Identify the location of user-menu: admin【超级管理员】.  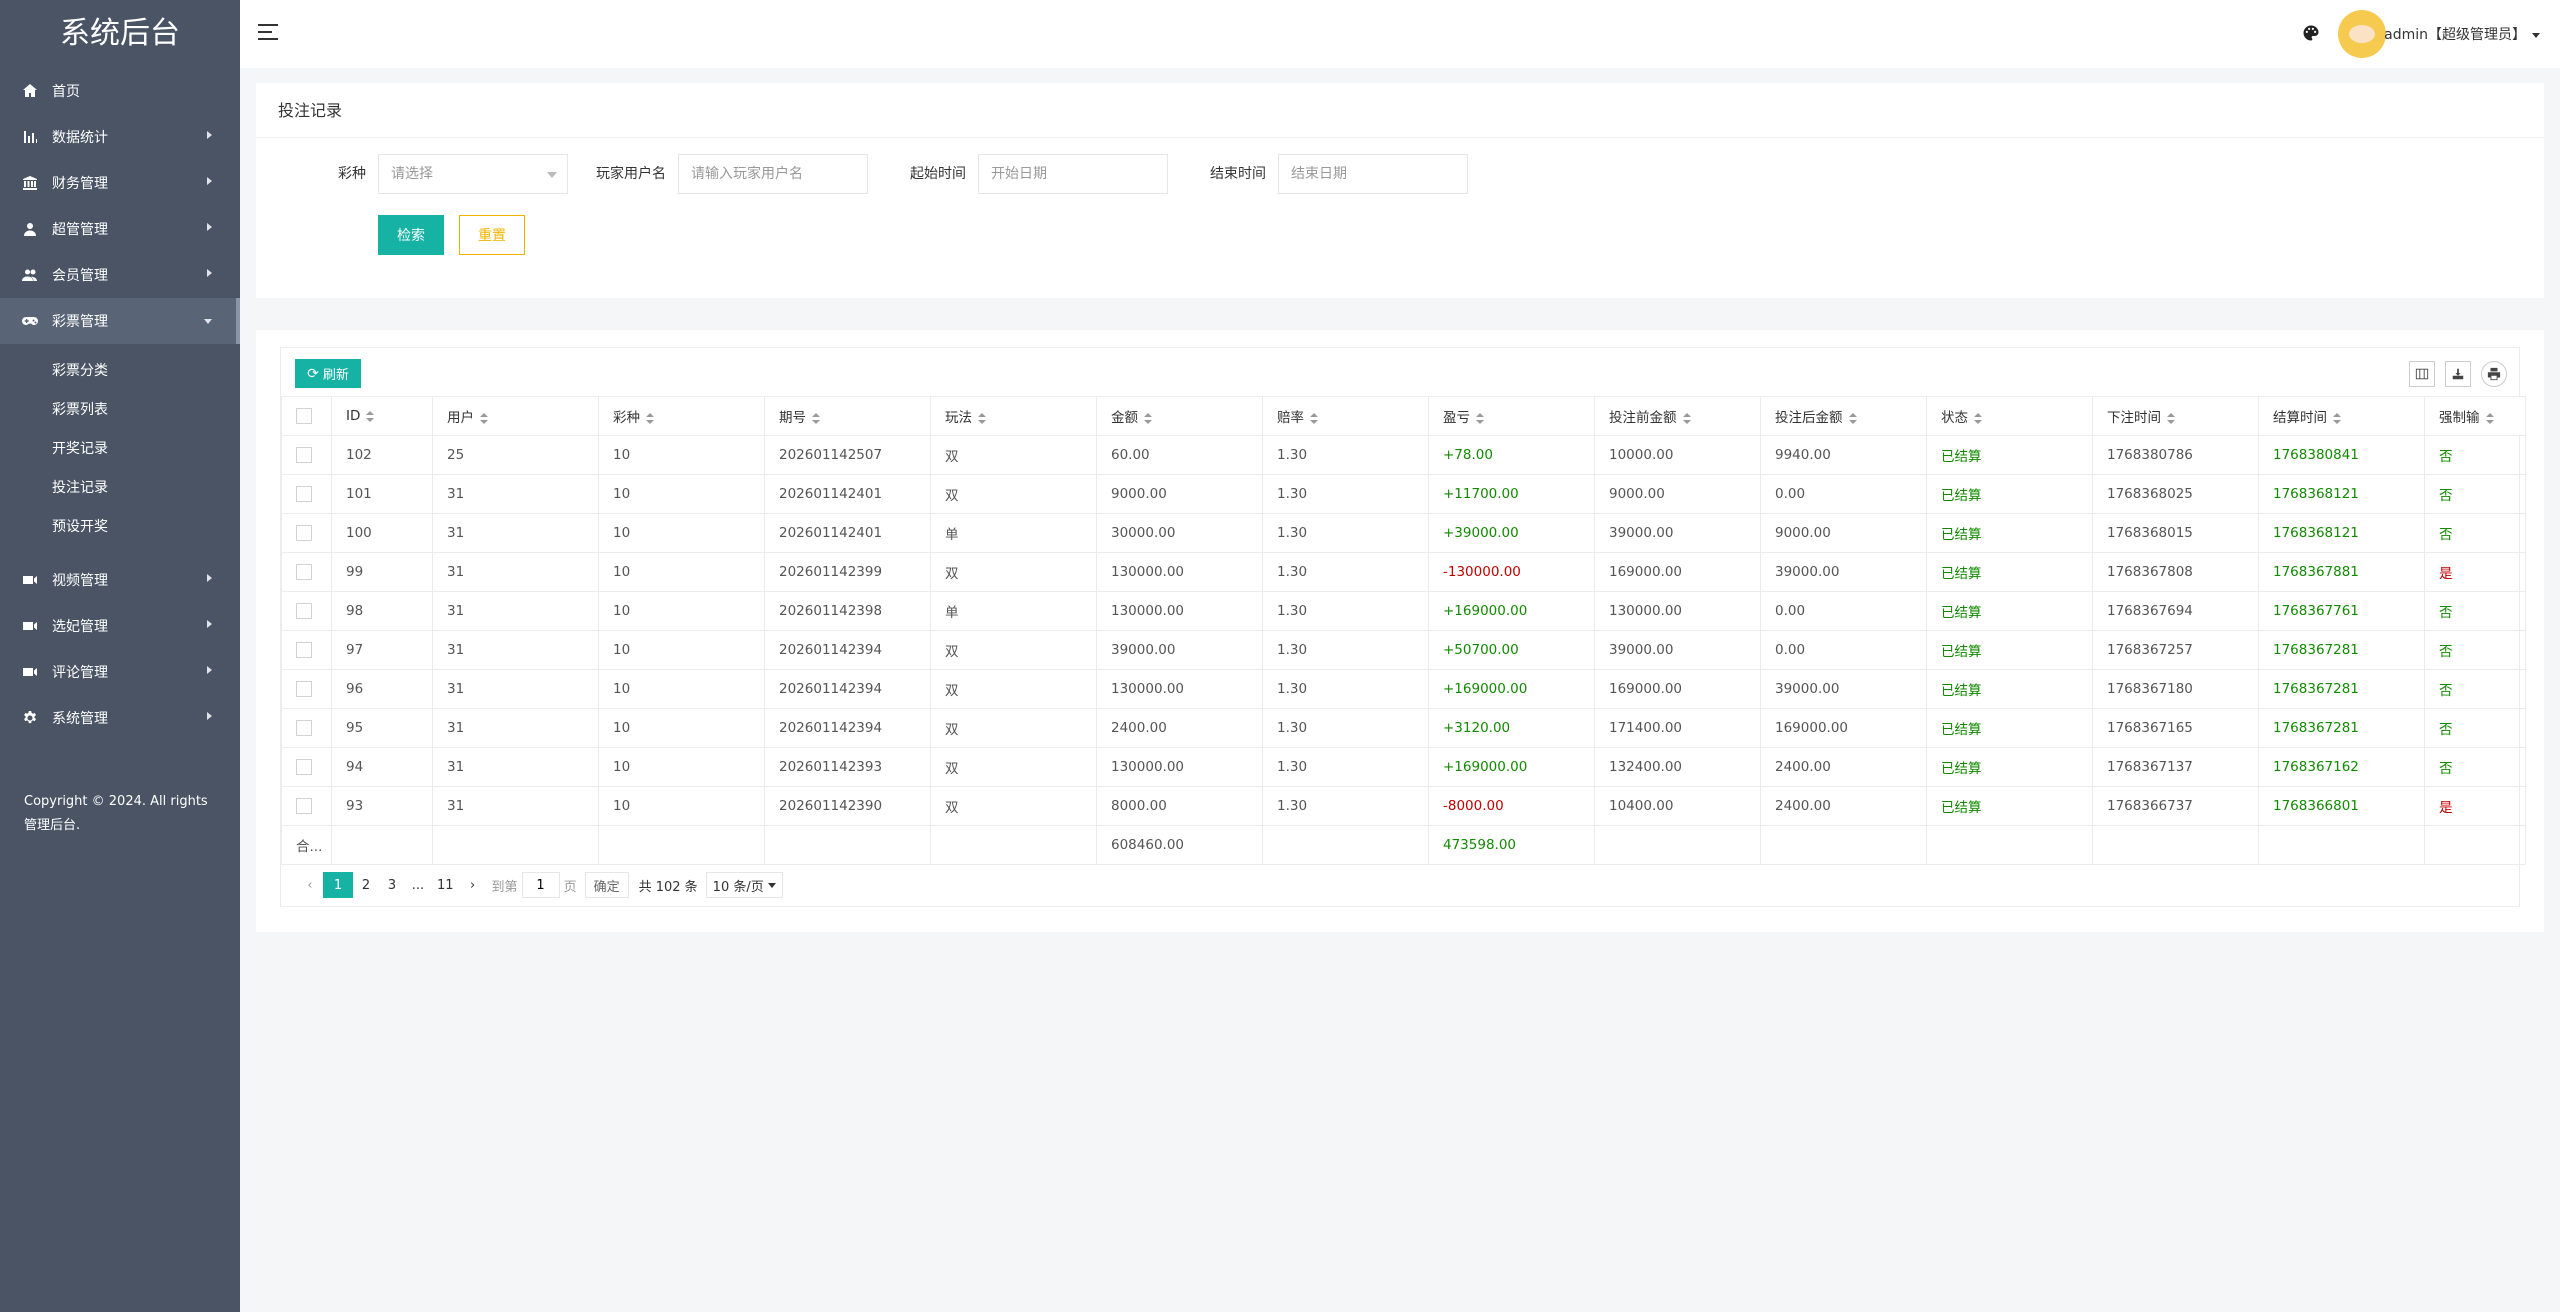
(2462, 34).